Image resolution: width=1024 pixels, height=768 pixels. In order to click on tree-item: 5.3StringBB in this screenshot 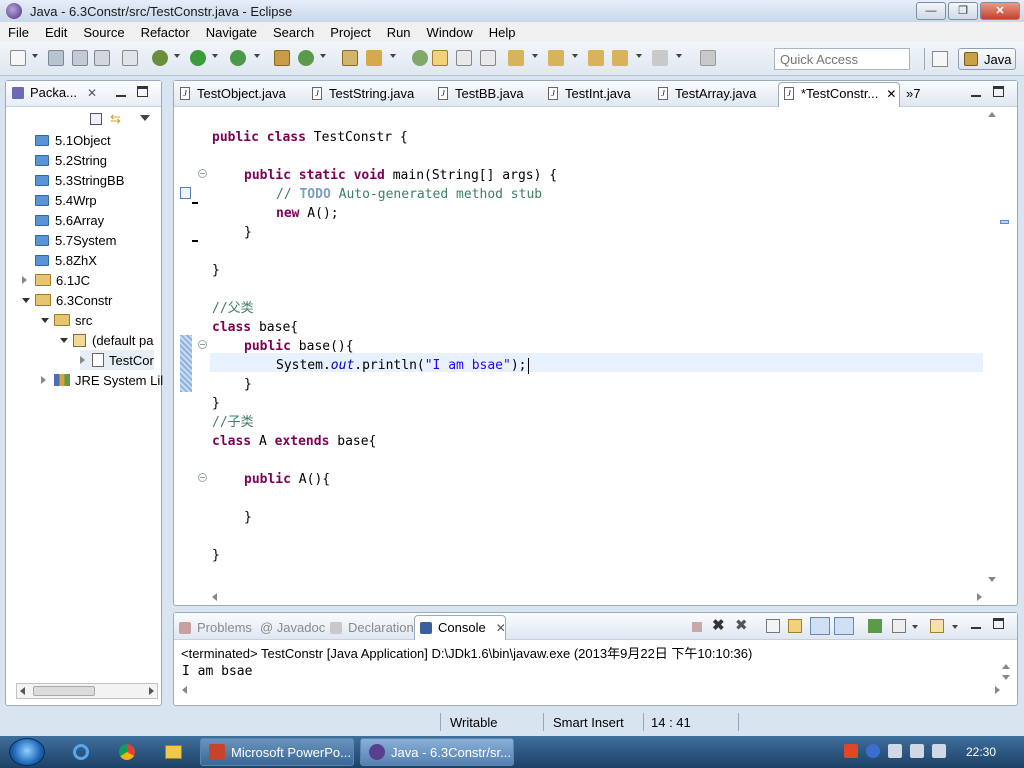, I will do `click(79, 180)`.